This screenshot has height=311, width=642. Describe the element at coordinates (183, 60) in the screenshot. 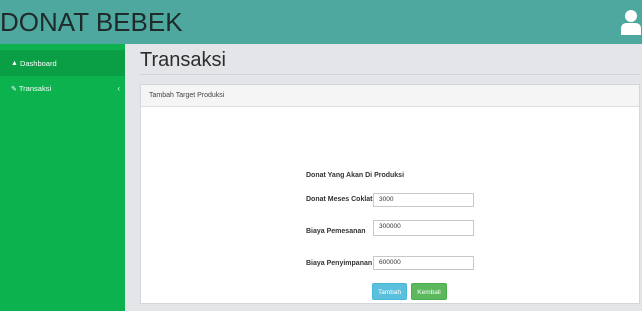

I see `page-title: Transaksi` at that location.